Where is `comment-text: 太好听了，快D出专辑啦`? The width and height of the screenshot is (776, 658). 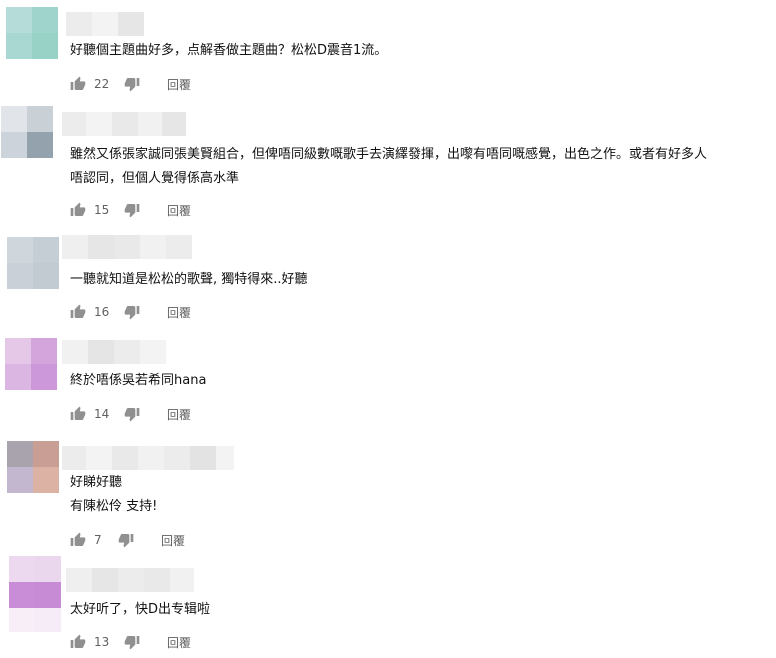 comment-text: 太好听了，快D出专辑啦 is located at coordinates (140, 609).